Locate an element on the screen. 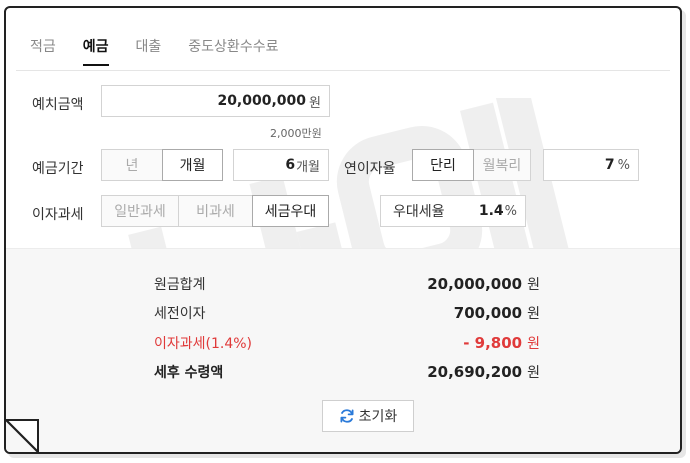  period-unit-toggle: 년 개월 is located at coordinates (162, 165).